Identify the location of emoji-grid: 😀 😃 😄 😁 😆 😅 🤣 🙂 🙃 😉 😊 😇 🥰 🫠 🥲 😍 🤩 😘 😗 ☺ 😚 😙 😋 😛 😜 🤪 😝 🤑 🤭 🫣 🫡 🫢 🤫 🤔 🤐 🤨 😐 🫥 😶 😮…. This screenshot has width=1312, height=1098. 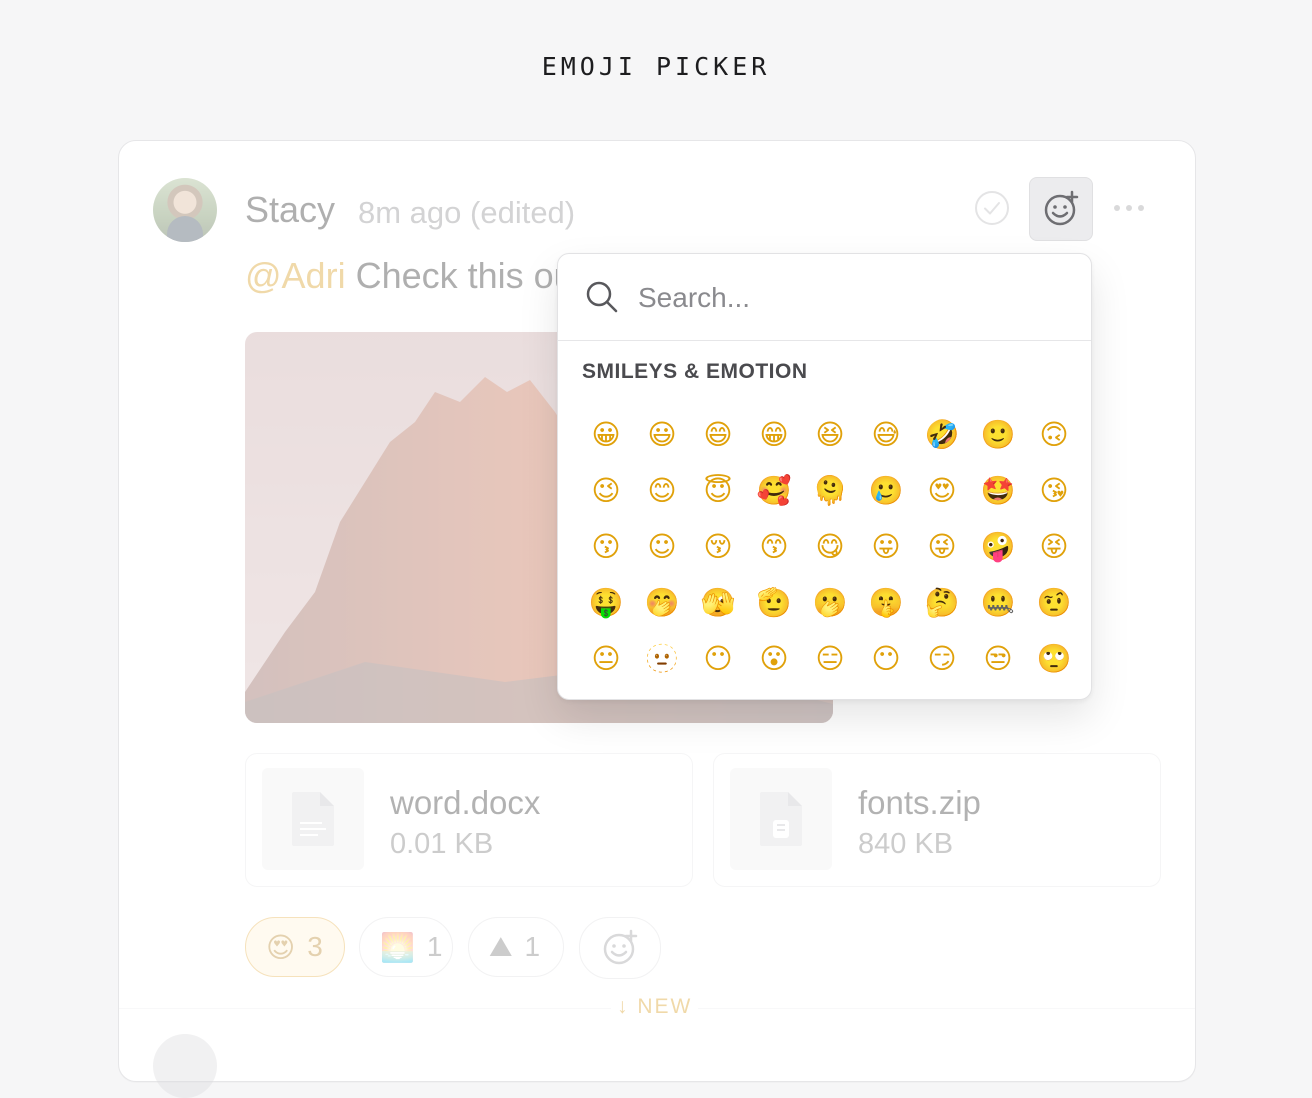
(828, 546).